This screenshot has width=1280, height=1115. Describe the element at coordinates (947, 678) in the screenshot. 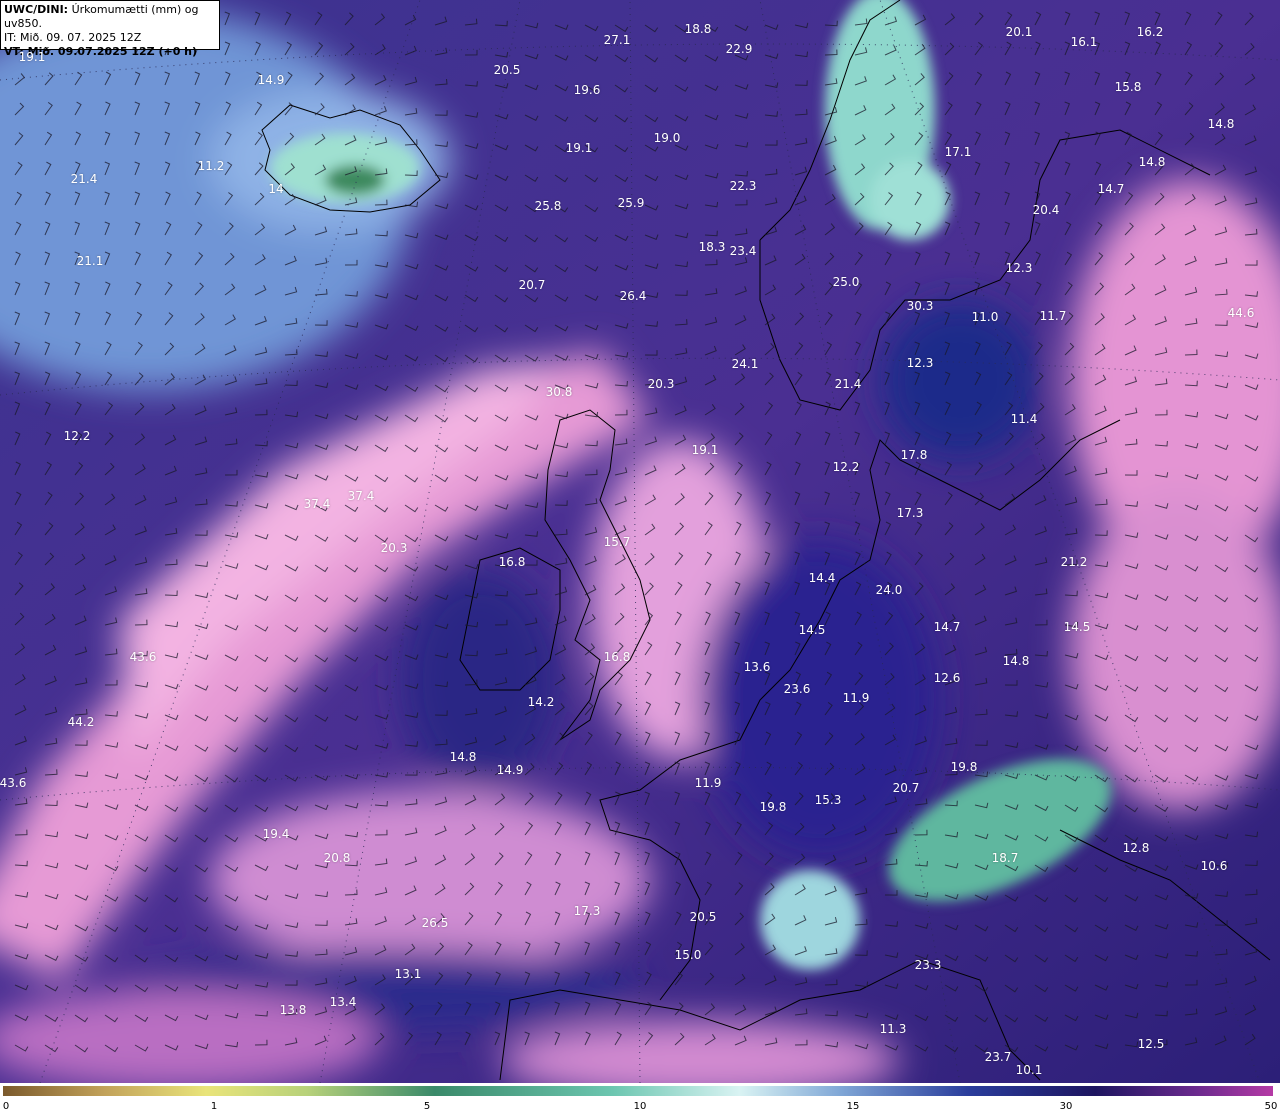

I see `value-label: 12.6` at that location.